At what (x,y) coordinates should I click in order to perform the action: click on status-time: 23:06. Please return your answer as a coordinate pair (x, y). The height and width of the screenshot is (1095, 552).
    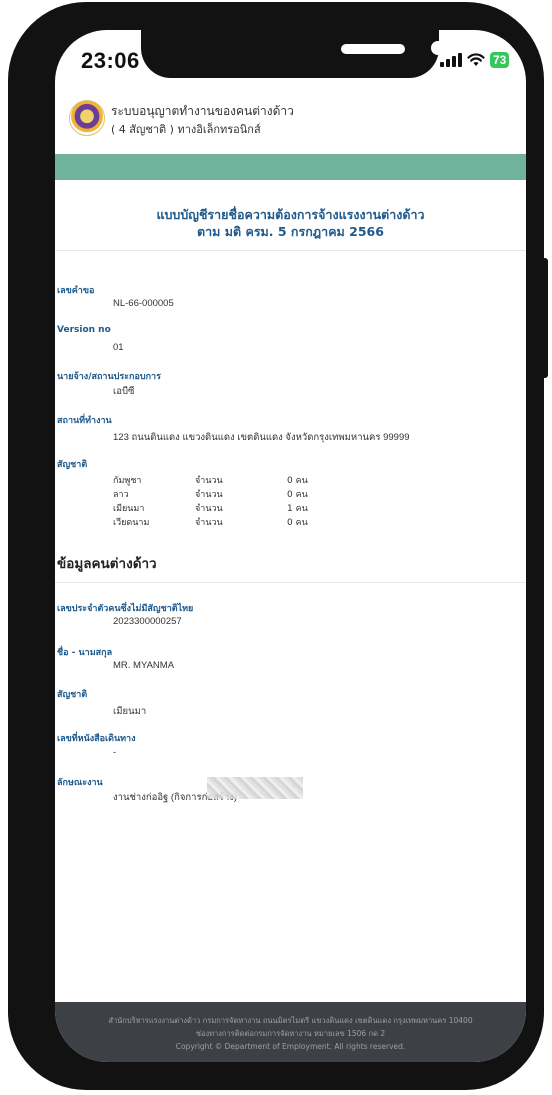
    Looking at the image, I should click on (110, 60).